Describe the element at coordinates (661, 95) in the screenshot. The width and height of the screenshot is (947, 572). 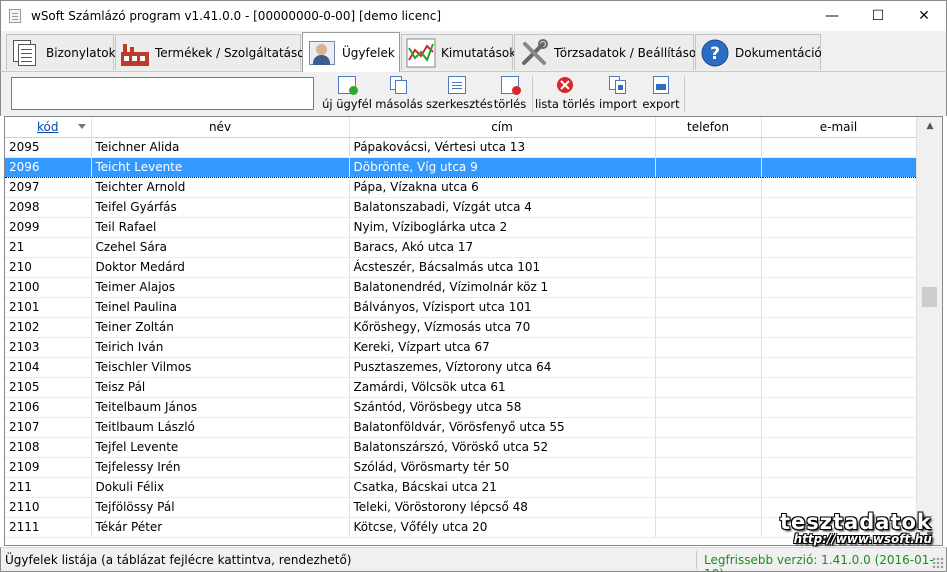
I see `export-button: export` at that location.